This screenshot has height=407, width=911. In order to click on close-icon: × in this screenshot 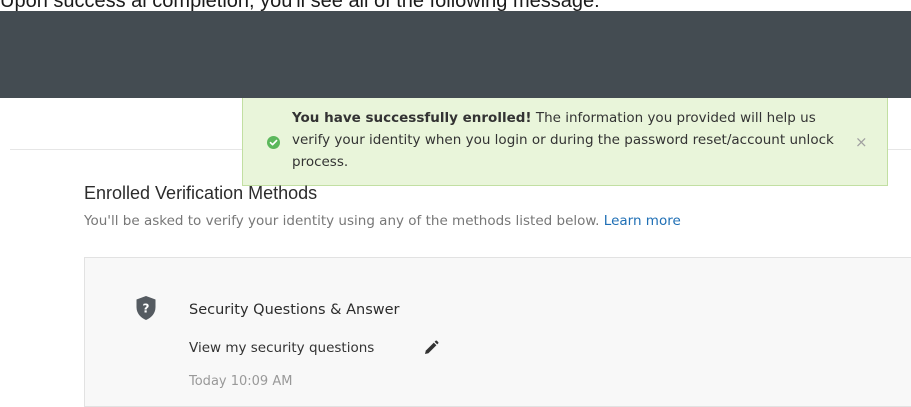, I will do `click(861, 142)`.